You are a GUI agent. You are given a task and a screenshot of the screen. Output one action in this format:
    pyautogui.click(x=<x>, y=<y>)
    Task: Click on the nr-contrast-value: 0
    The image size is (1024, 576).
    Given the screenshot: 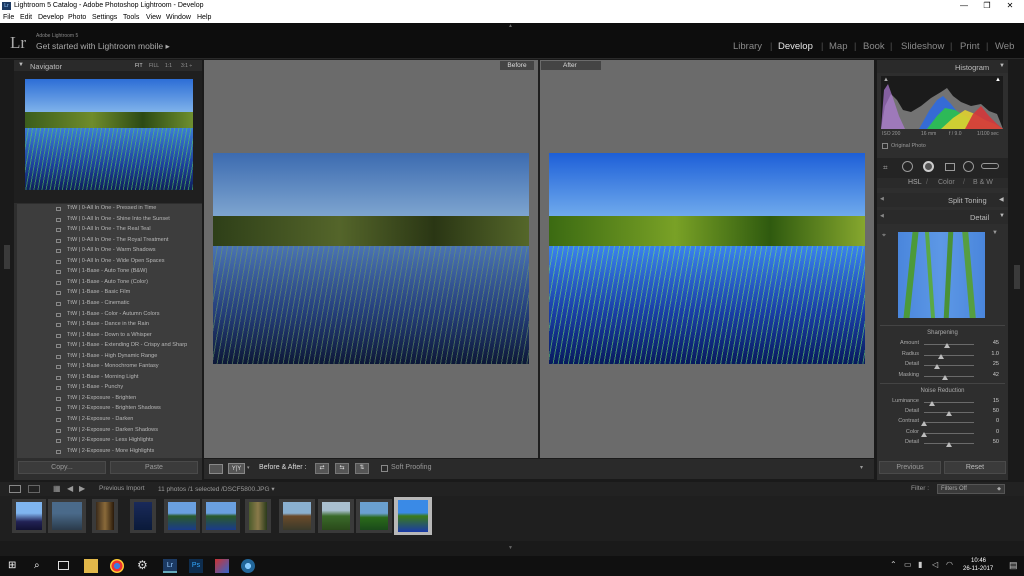 What is the action you would take?
    pyautogui.click(x=991, y=421)
    